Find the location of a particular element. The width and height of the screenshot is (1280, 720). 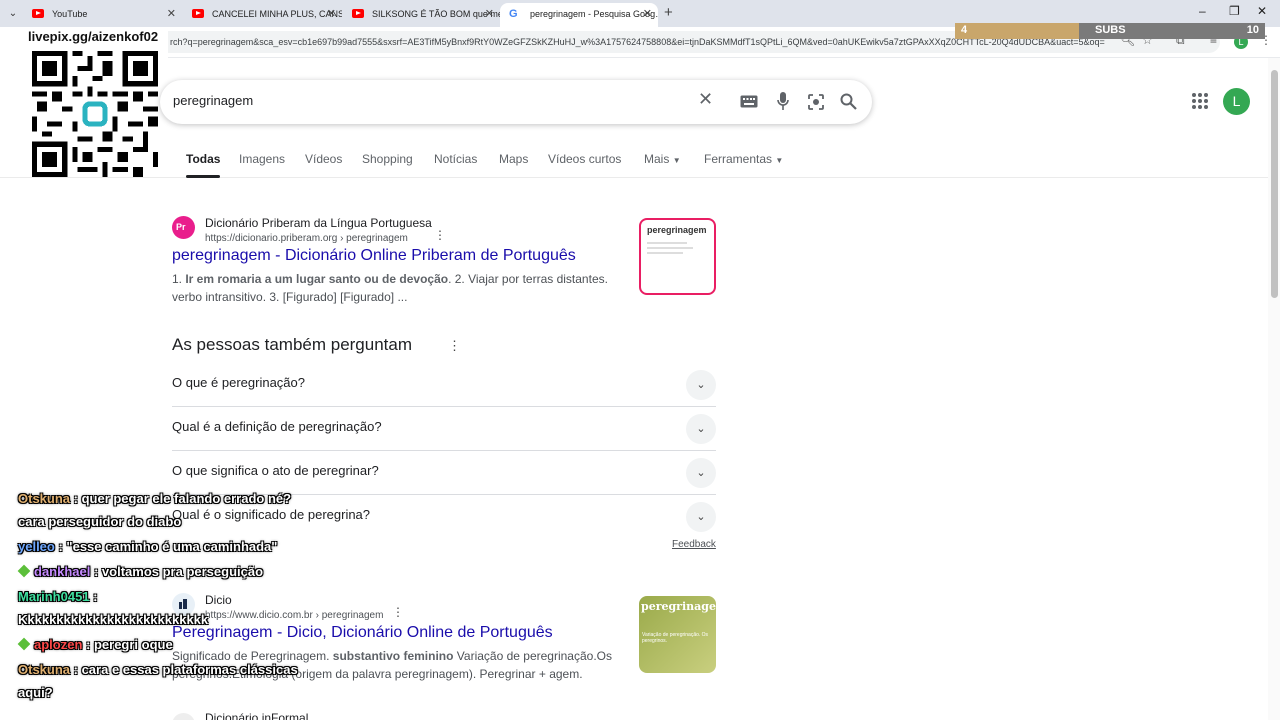

tab-shopping: Shopping is located at coordinates (387, 159).